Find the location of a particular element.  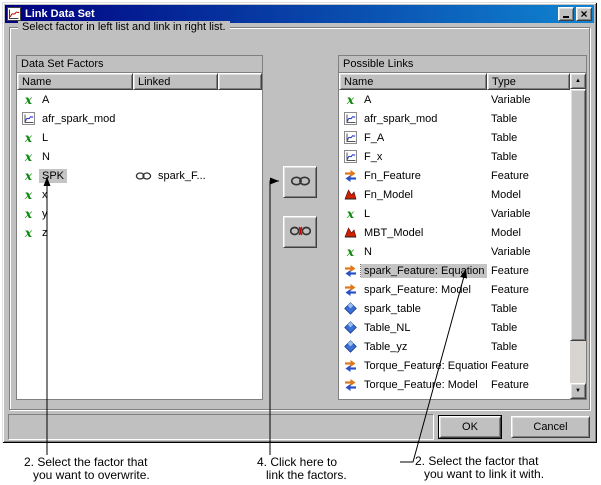

row-label: Table_NL is located at coordinates (387, 327).